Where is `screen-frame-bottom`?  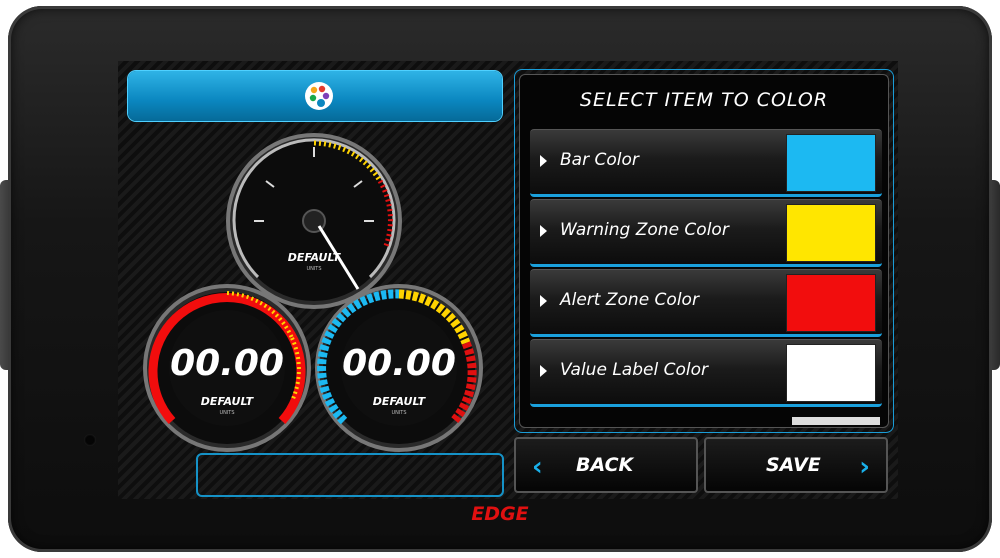
screen-frame-bottom is located at coordinates (350, 475).